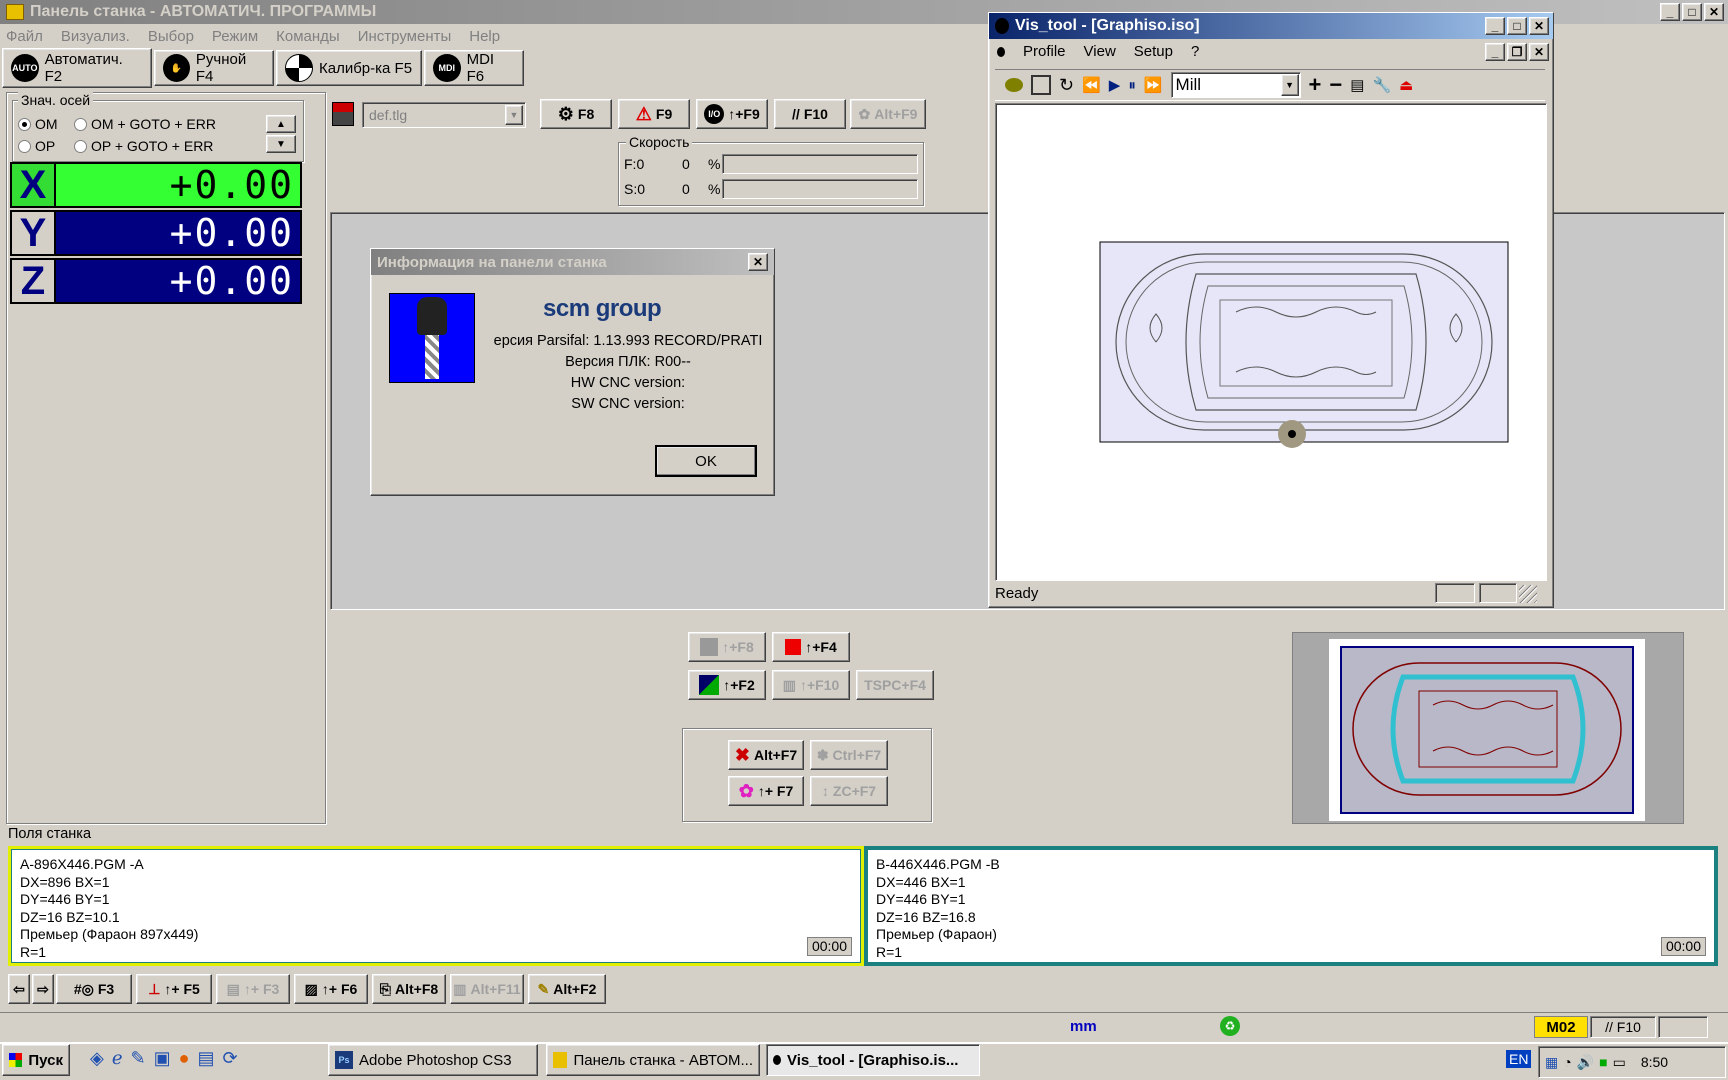 The height and width of the screenshot is (1080, 1728). I want to click on vis-menu-profile: Profile, so click(1044, 51).